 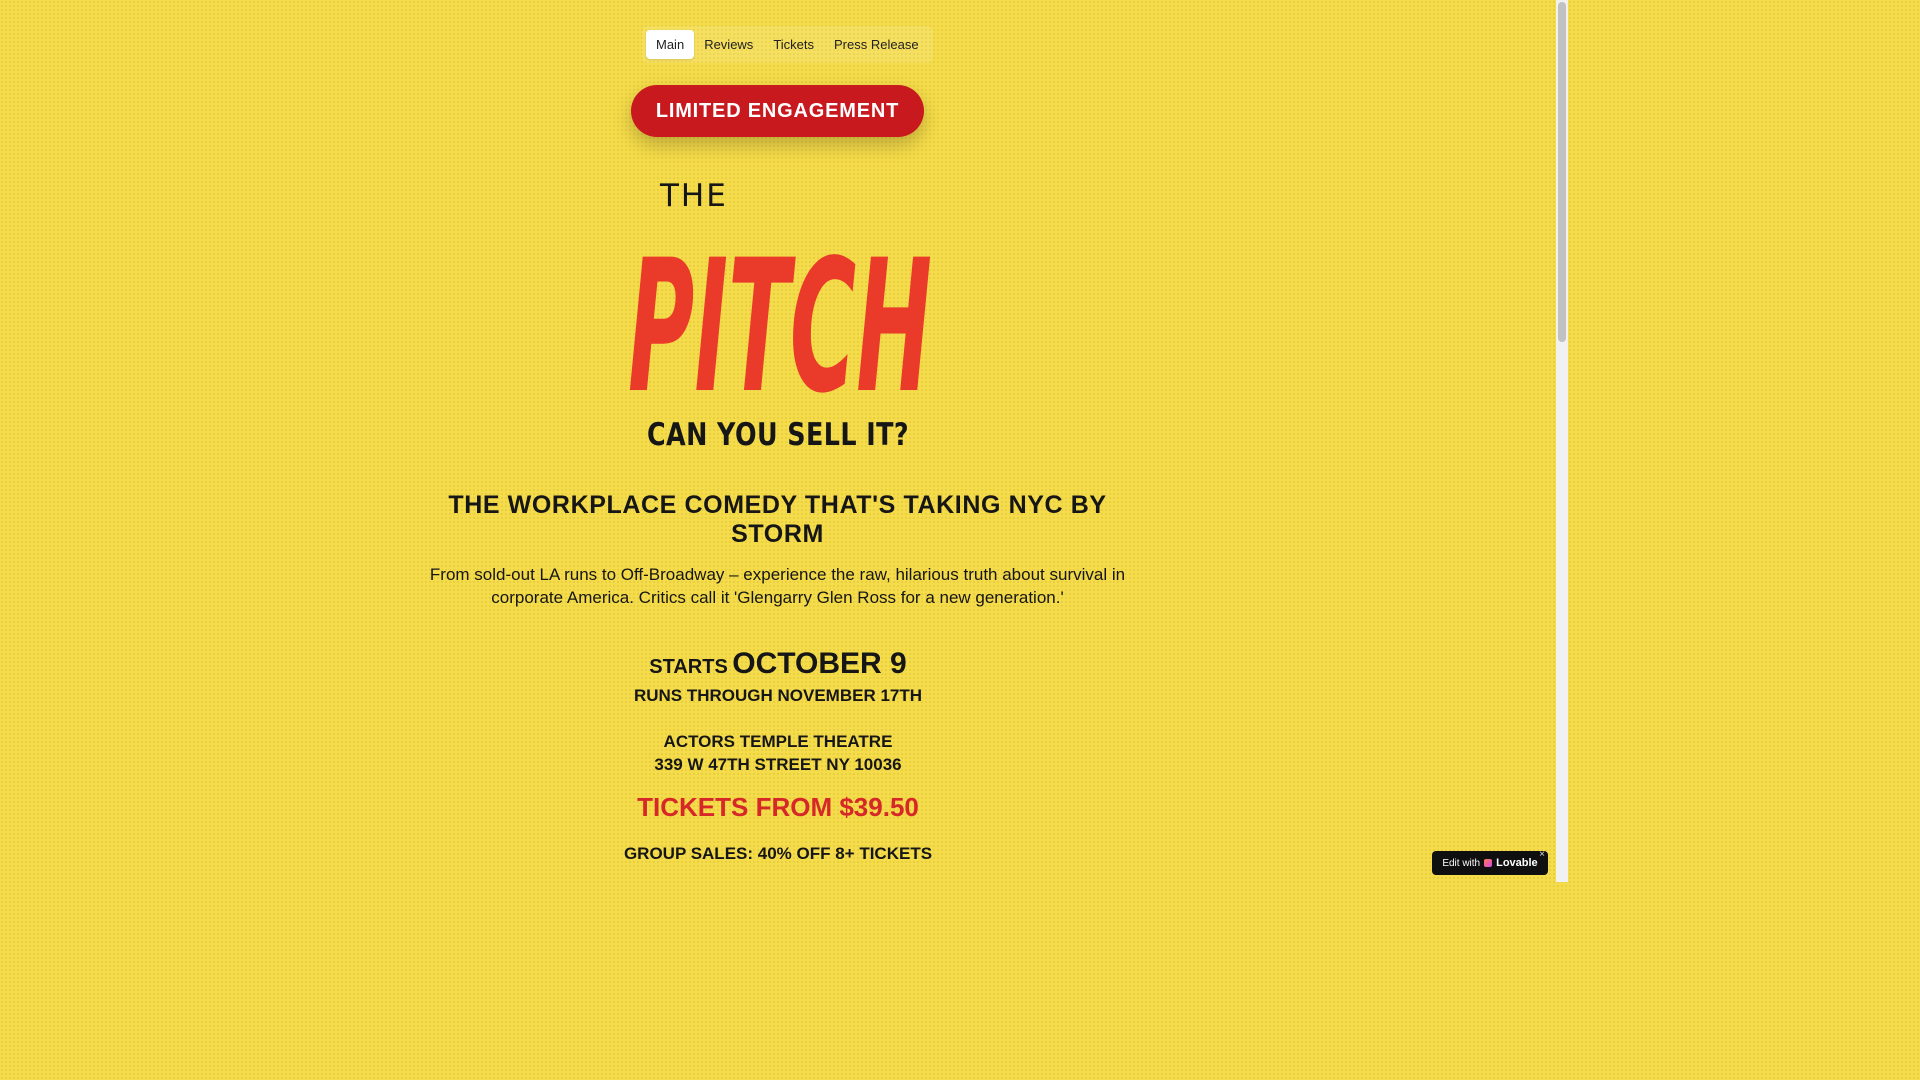 I want to click on starts-label: STARTS, so click(x=688, y=667).